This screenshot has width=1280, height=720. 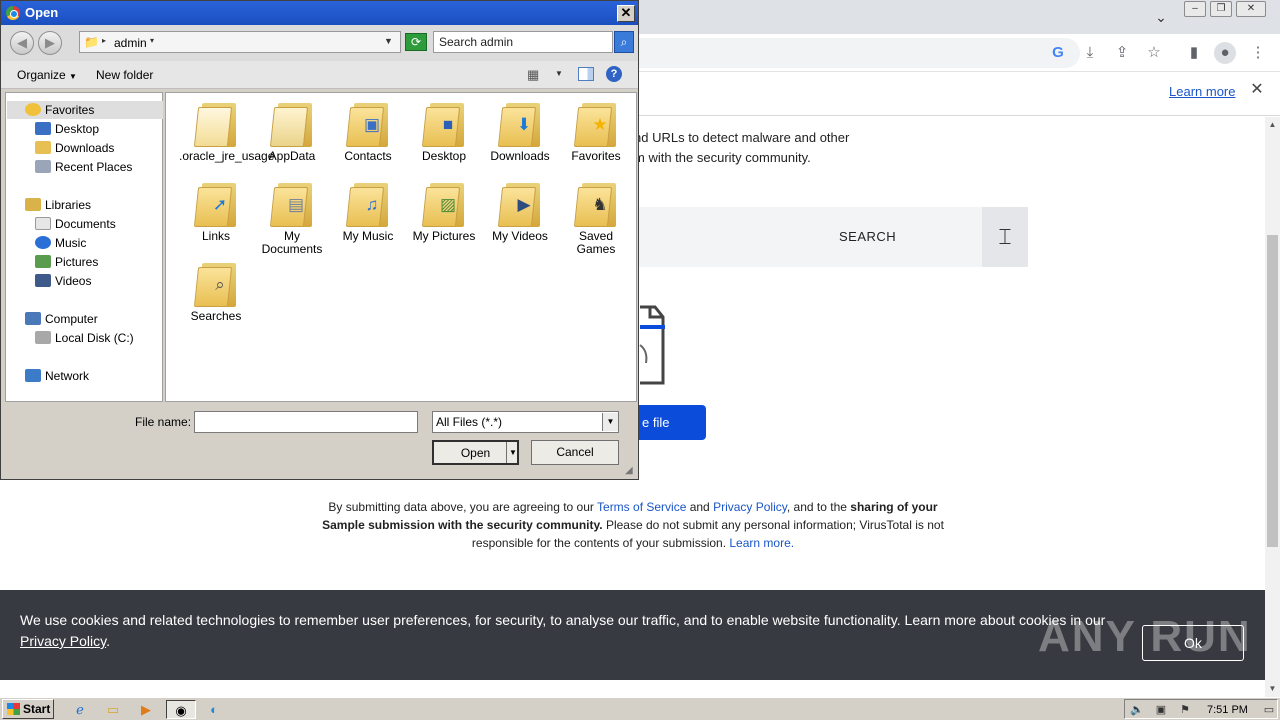 I want to click on resize-grip-icon: ◢, so click(x=629, y=470).